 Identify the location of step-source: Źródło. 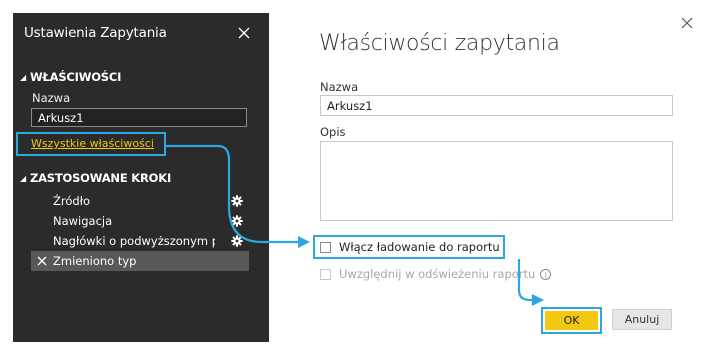
(140, 201).